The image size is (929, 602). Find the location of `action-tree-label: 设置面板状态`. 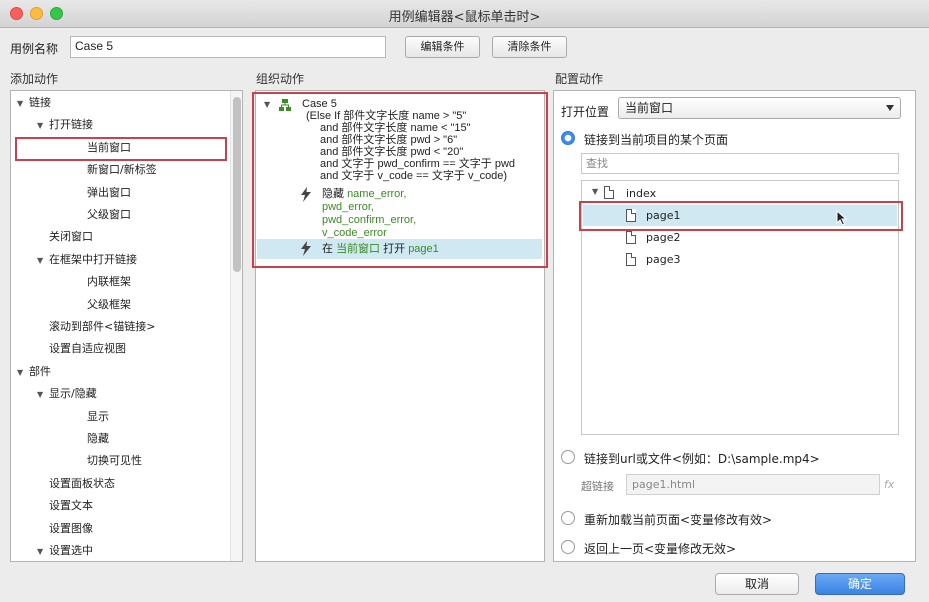

action-tree-label: 设置面板状态 is located at coordinates (82, 483).